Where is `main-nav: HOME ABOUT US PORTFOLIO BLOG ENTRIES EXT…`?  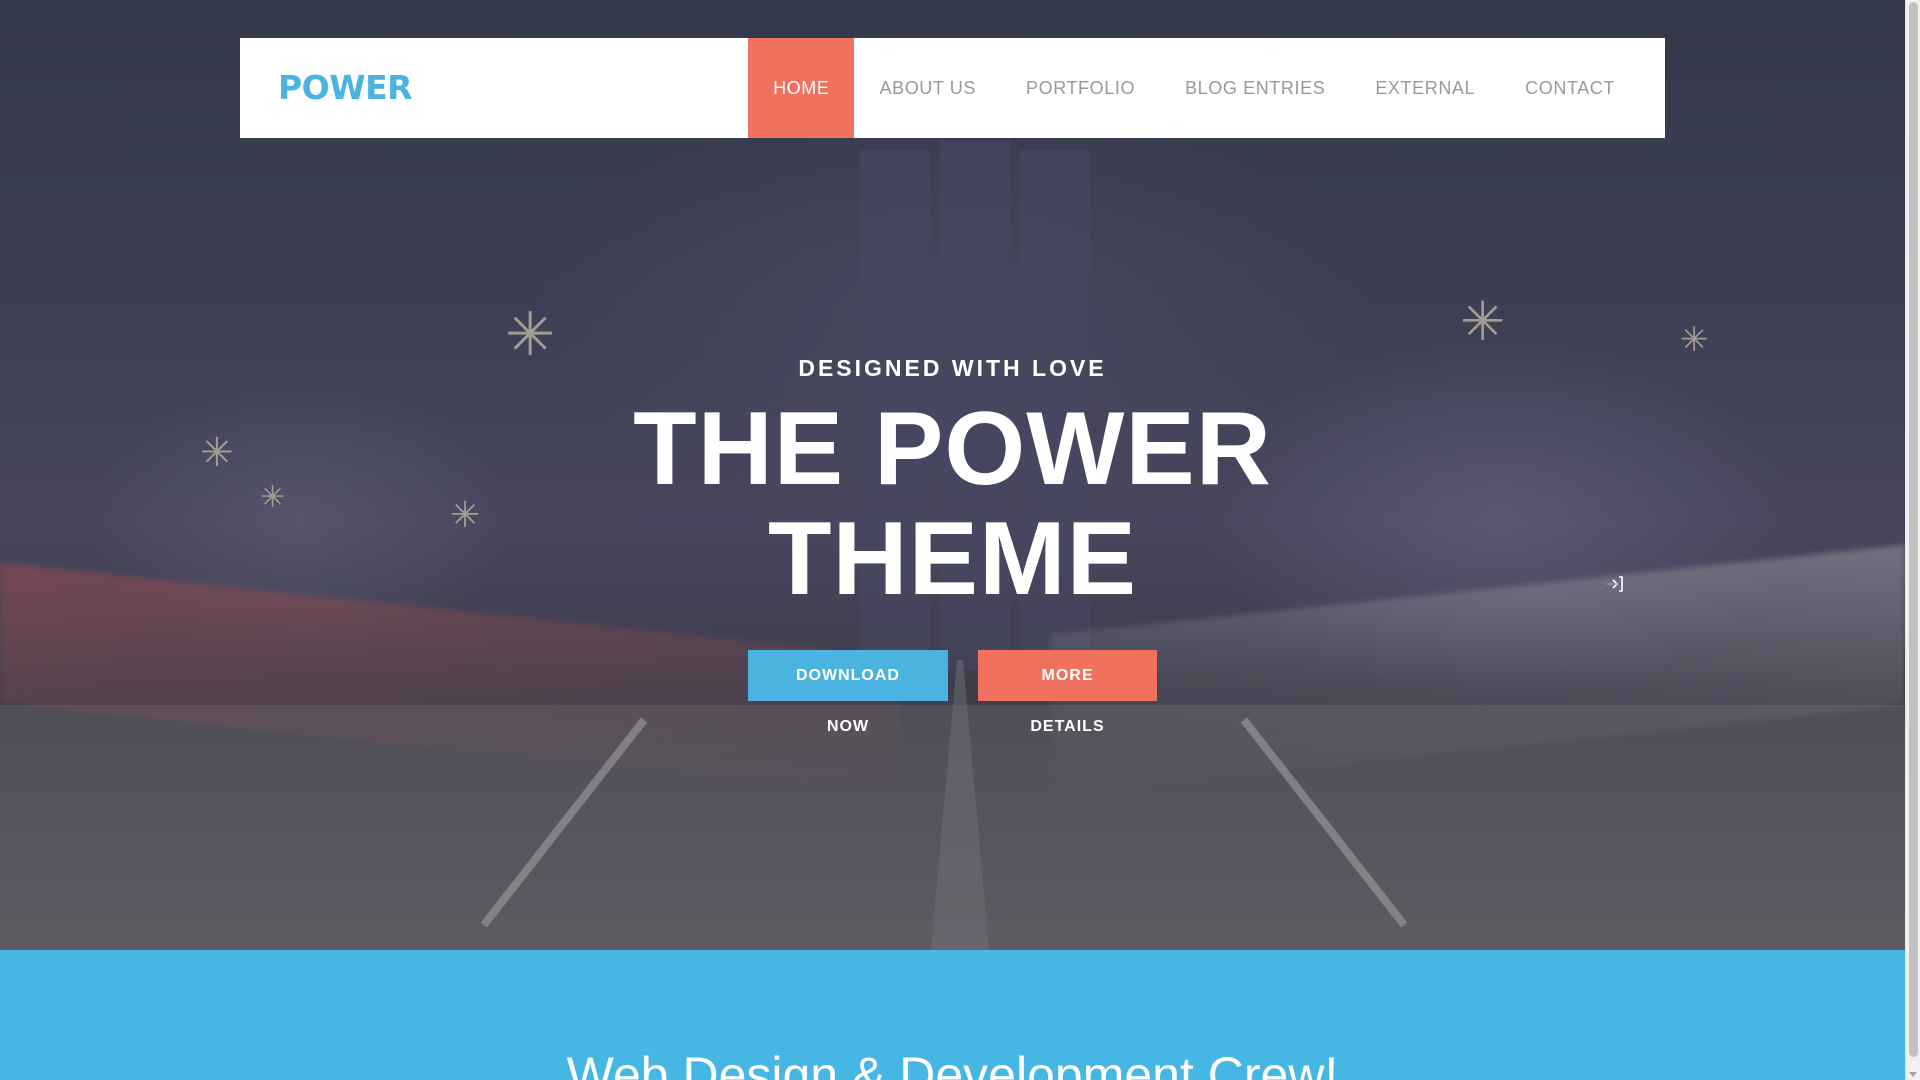 main-nav: HOME ABOUT US PORTFOLIO BLOG ENTRIES EXT… is located at coordinates (1194, 88).